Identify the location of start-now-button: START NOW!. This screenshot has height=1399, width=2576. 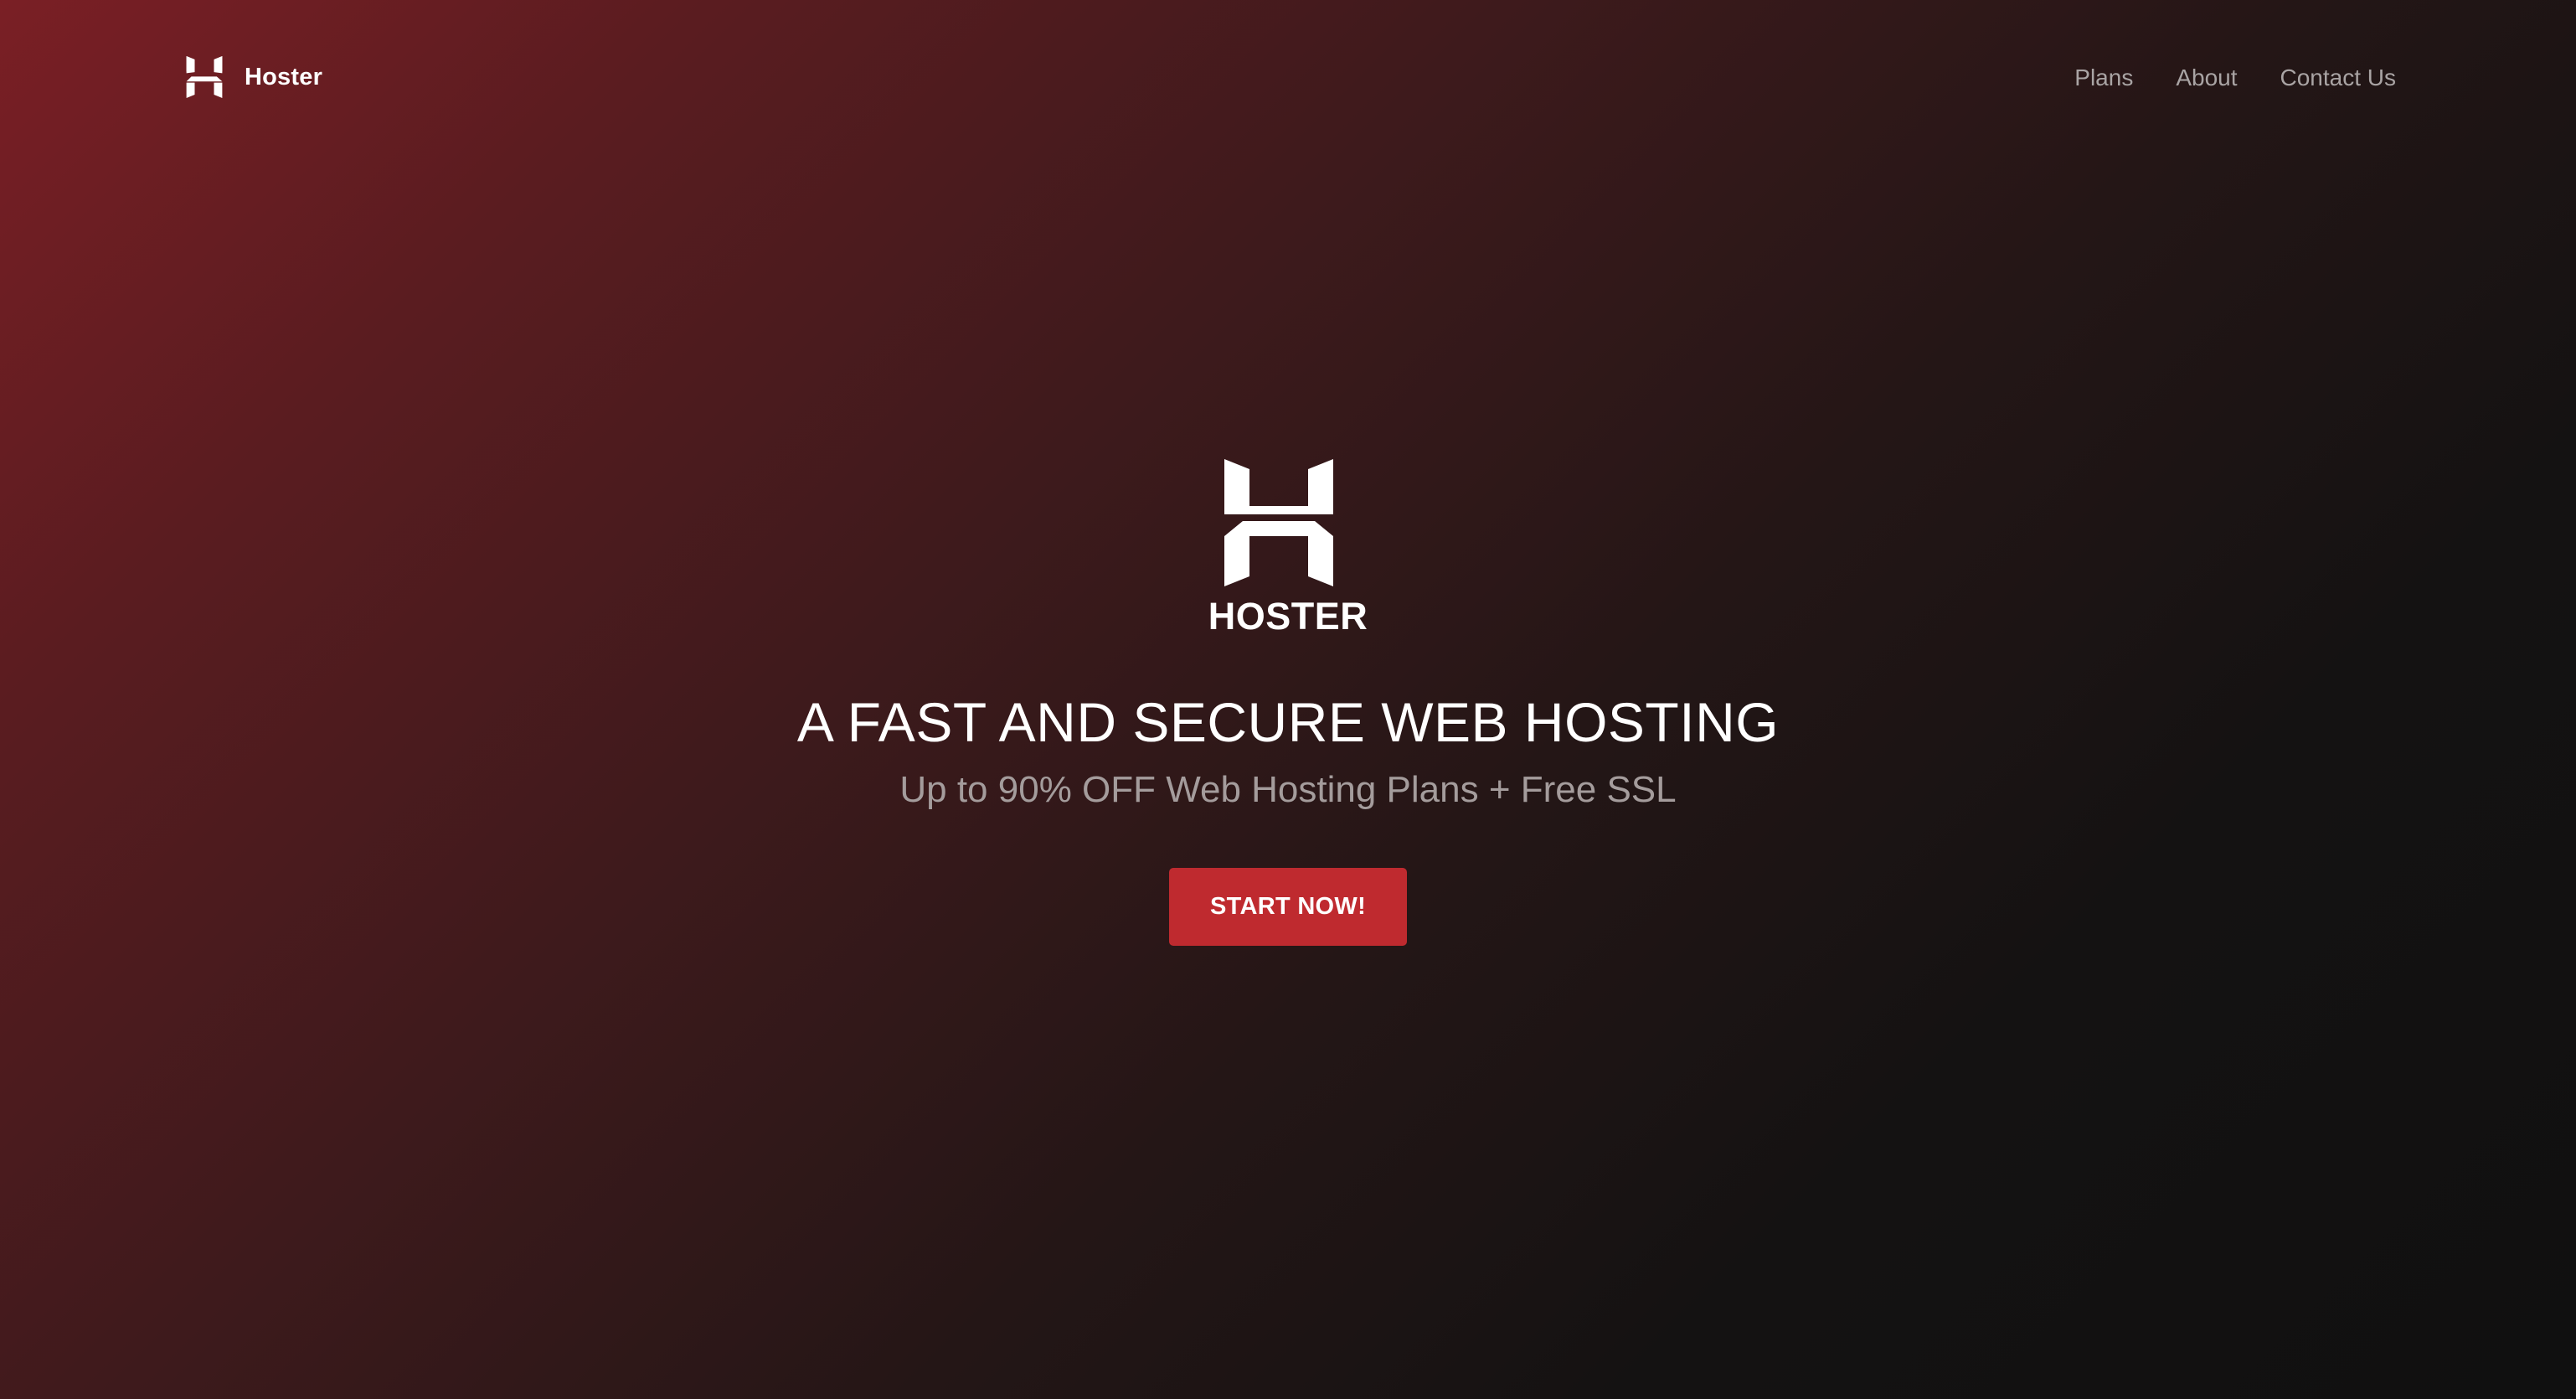
(1288, 907).